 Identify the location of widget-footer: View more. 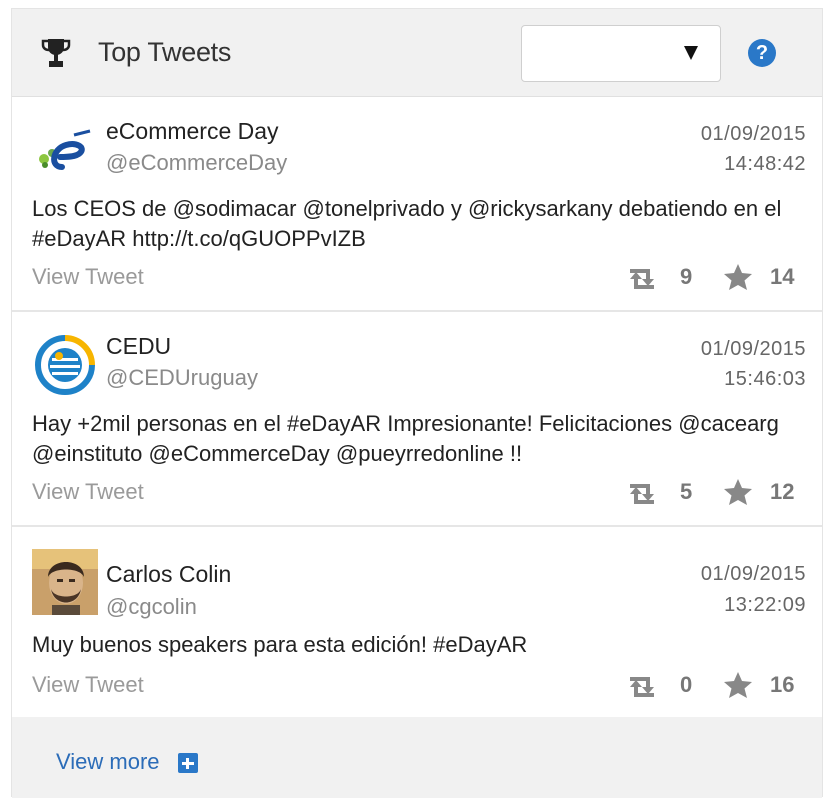
(417, 757).